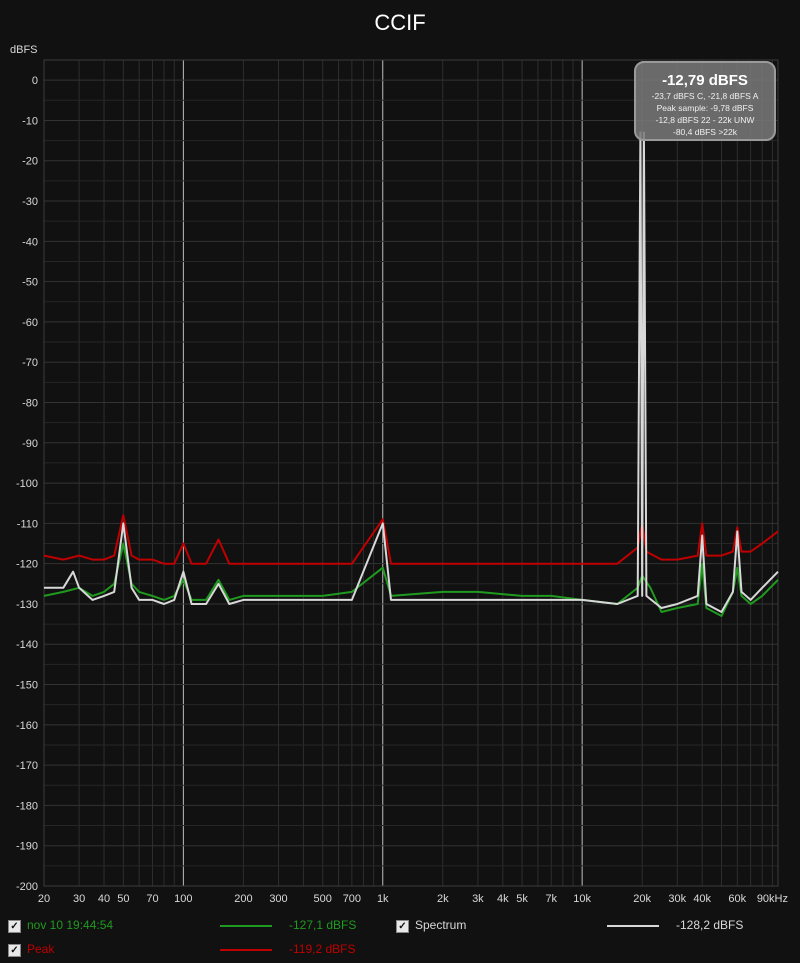  I want to click on y-tick-label: 0, so click(35, 81).